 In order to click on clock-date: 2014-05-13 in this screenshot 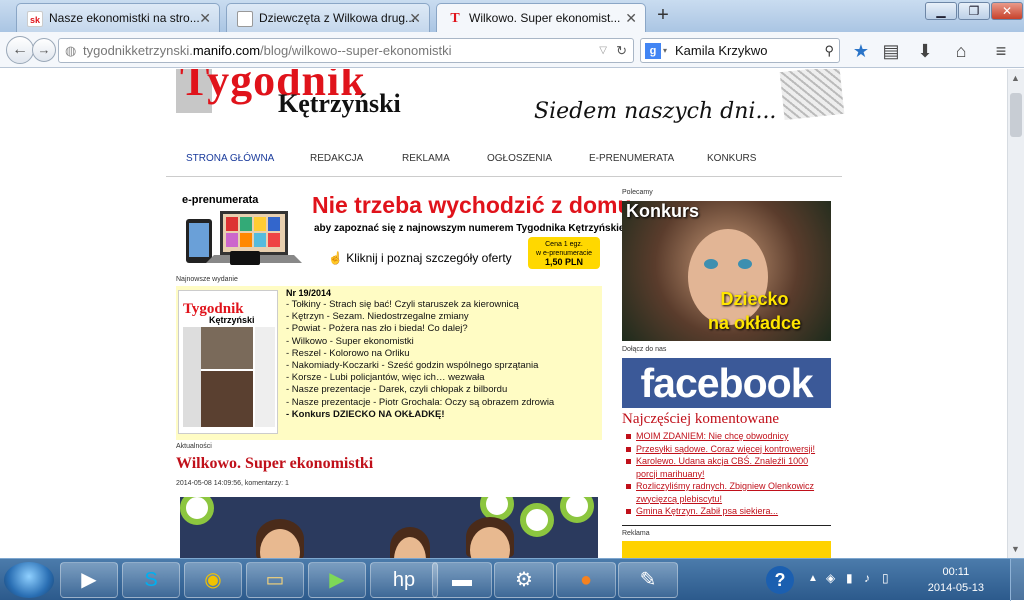, I will do `click(955, 588)`.